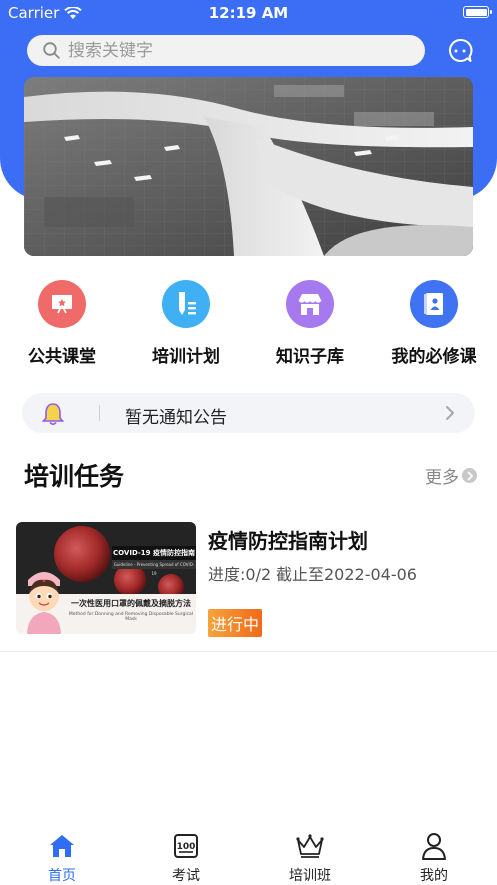 This screenshot has width=497, height=885. I want to click on crown-icon, so click(310, 846).